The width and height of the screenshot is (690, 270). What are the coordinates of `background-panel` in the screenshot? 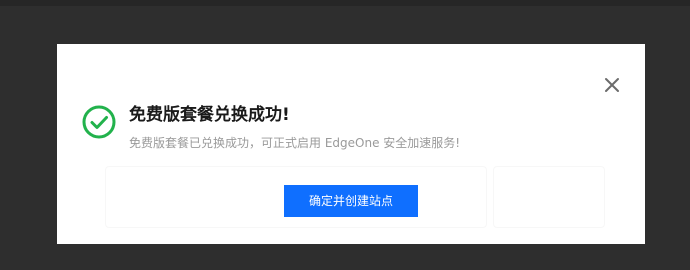 It's located at (549, 197).